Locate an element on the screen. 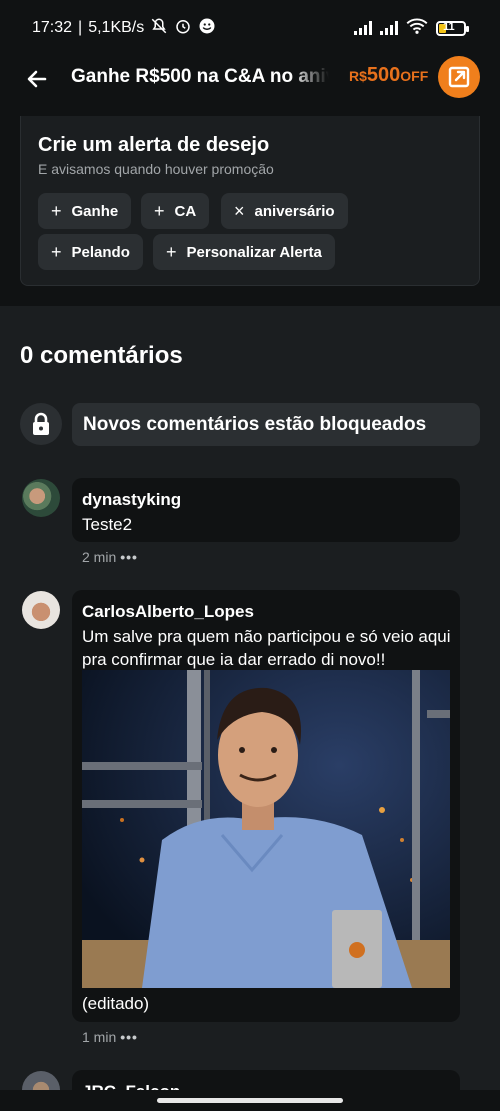 Image resolution: width=500 pixels, height=1111 pixels. comment-meta: 1 min ••• is located at coordinates (110, 1037).